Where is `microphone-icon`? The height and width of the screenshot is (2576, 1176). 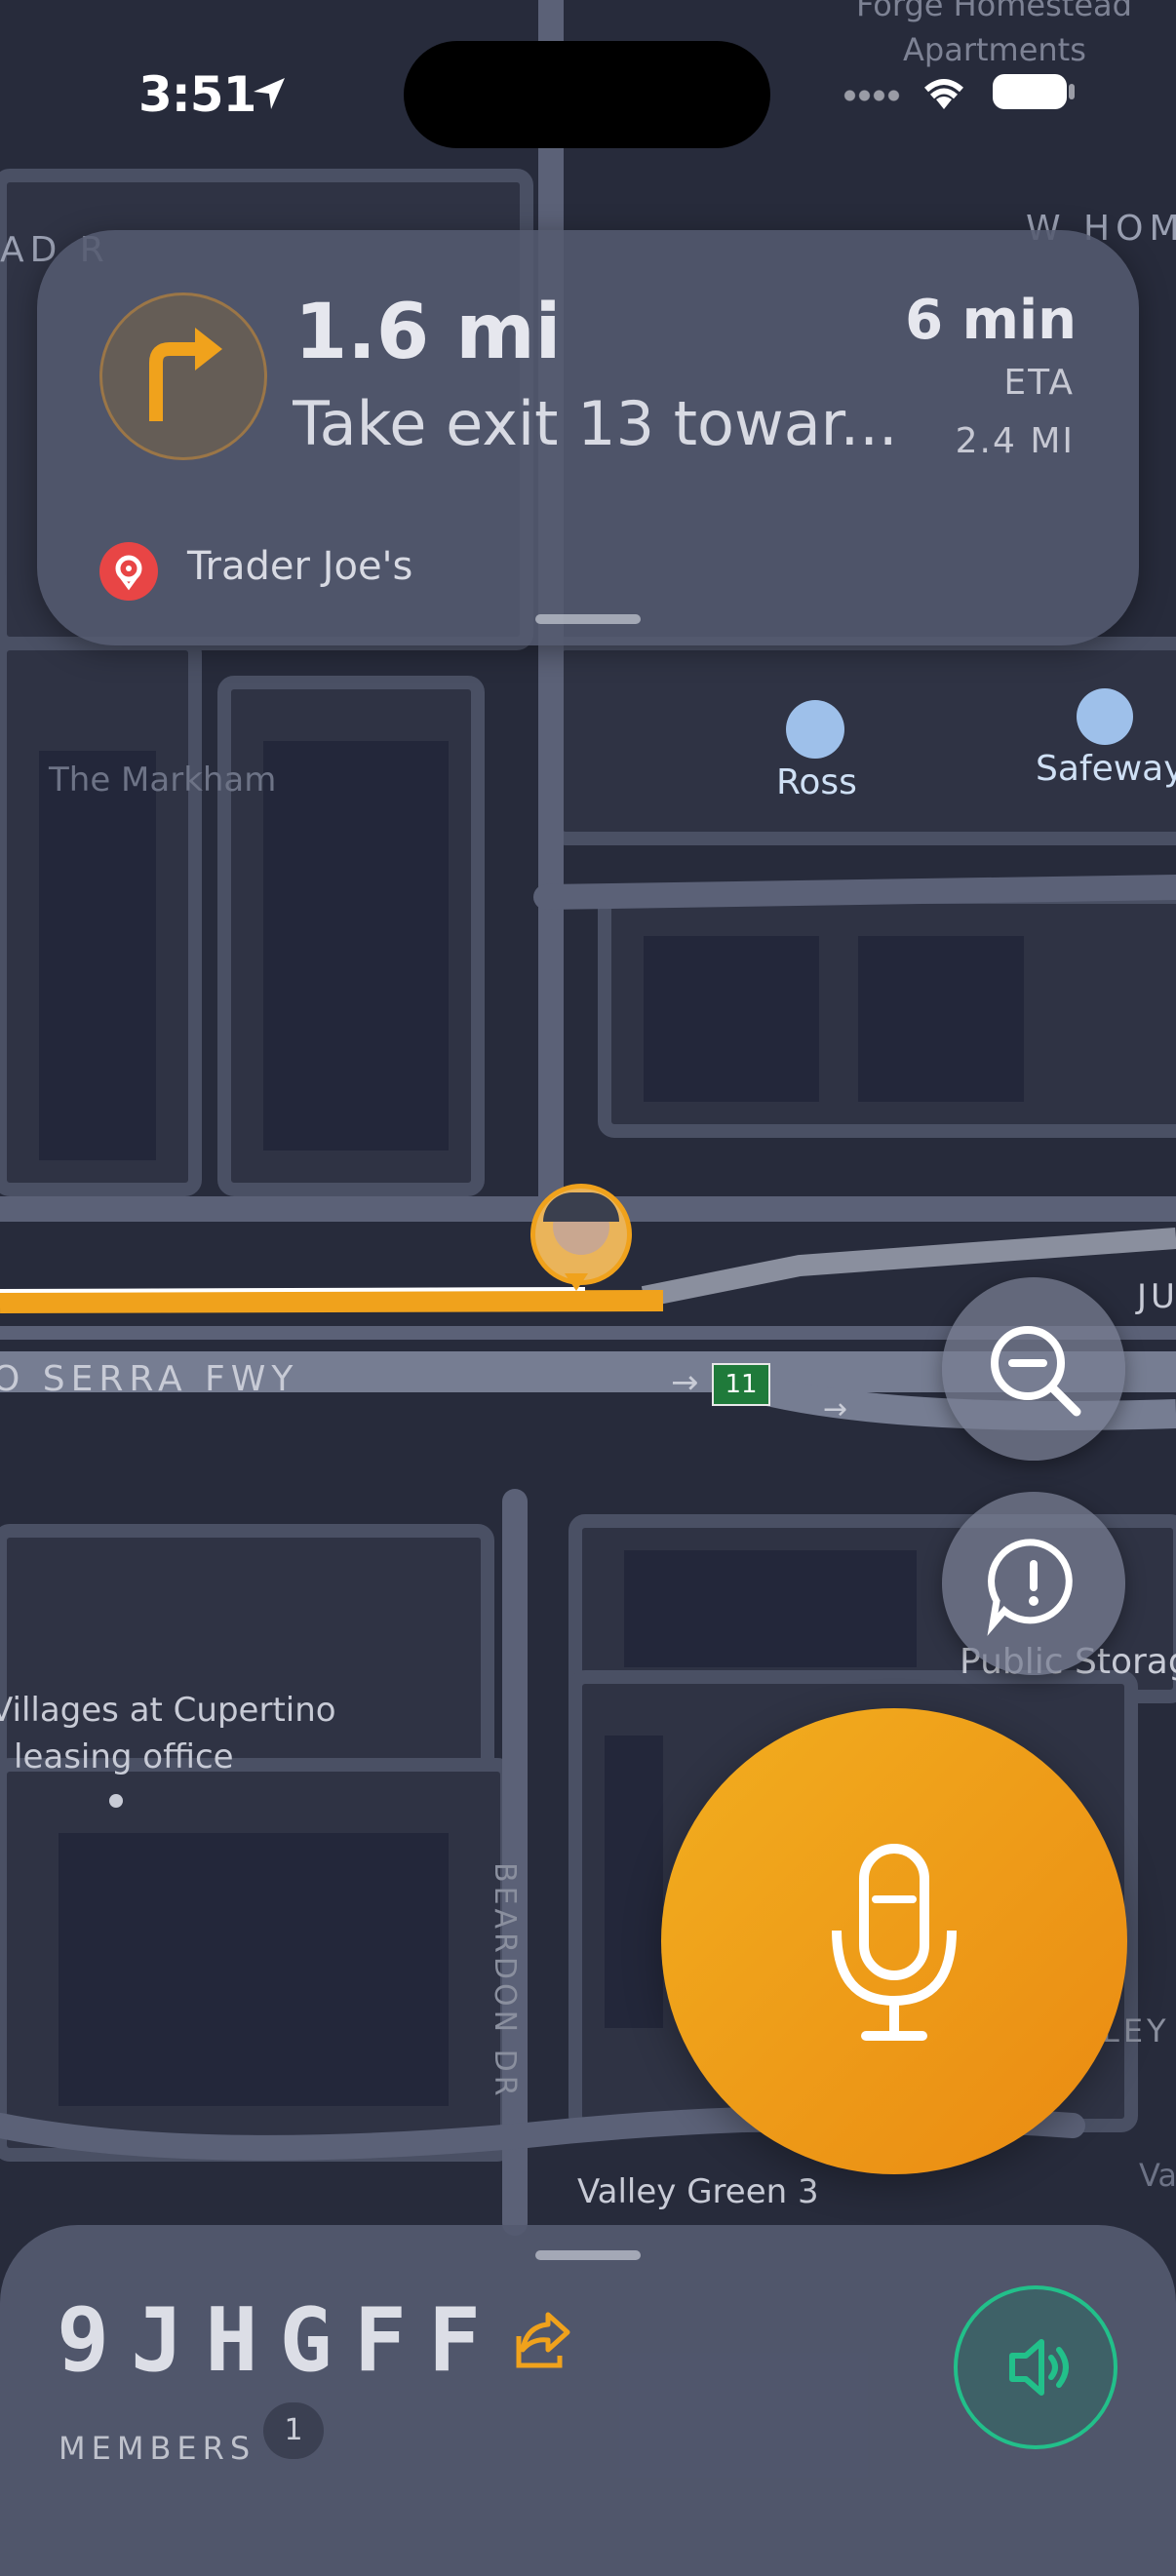
microphone-icon is located at coordinates (894, 1942).